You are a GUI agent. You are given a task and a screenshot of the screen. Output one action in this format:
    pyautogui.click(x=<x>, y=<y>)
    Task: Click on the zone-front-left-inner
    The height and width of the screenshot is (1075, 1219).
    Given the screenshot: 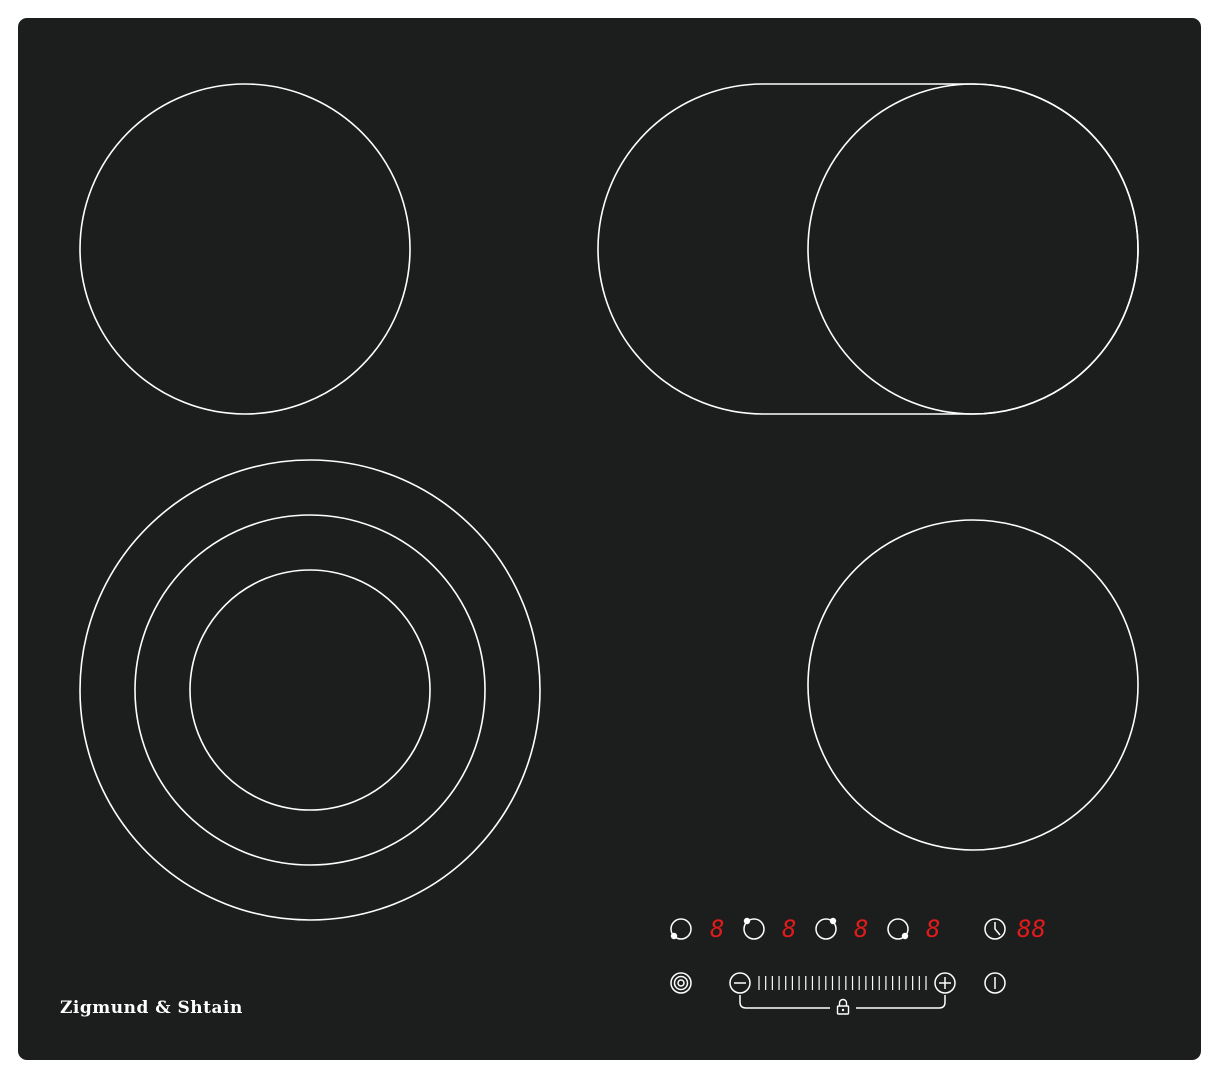 What is the action you would take?
    pyautogui.click(x=310, y=690)
    